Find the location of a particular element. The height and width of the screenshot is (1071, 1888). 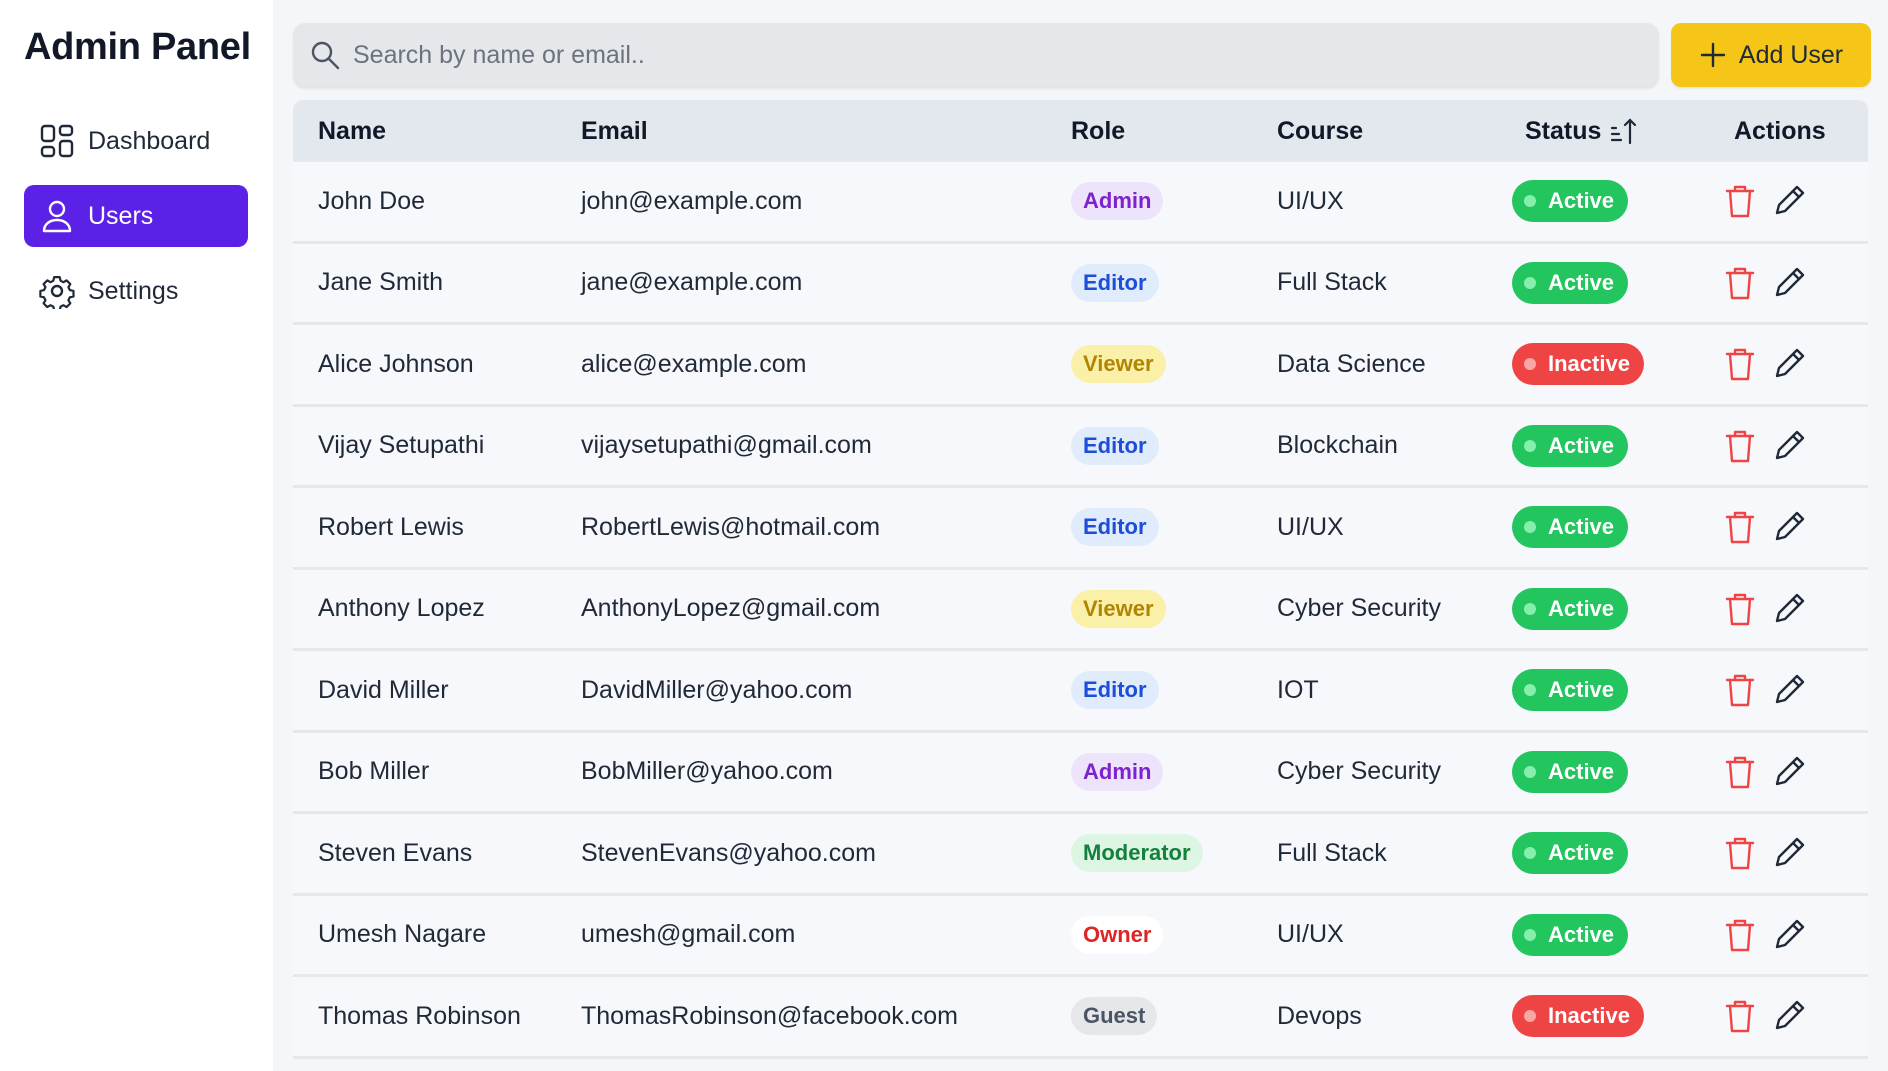

search-input is located at coordinates (1006, 55).